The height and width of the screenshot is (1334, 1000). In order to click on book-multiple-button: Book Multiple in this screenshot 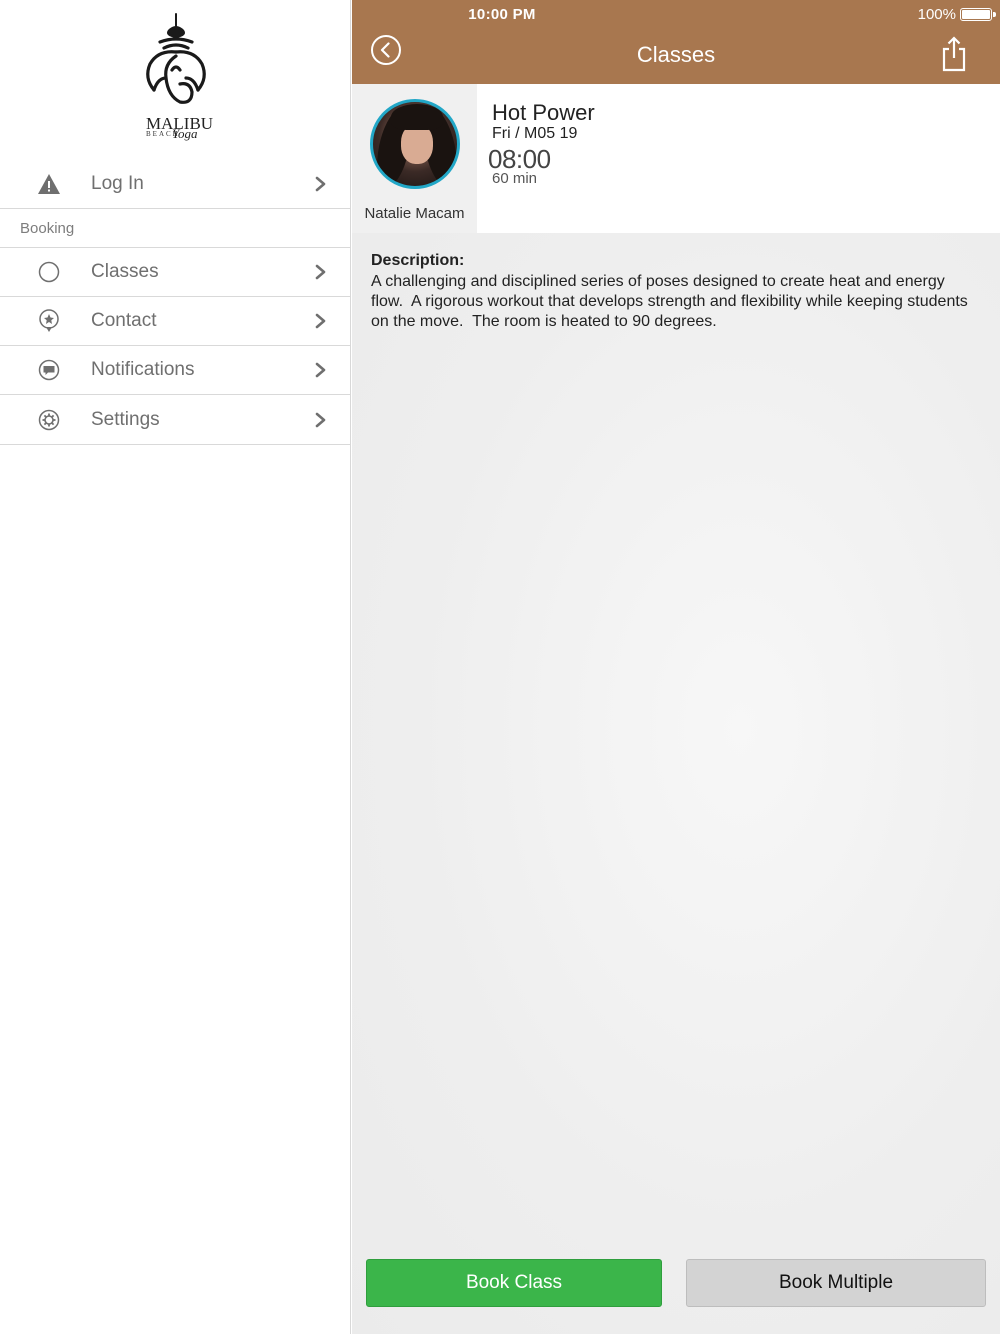, I will do `click(836, 1283)`.